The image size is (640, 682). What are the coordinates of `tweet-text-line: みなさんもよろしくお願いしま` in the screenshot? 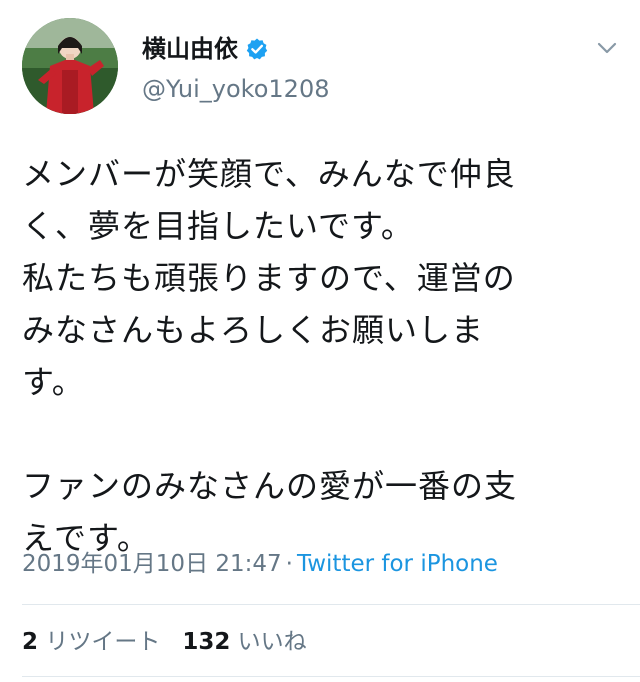 It's located at (253, 330).